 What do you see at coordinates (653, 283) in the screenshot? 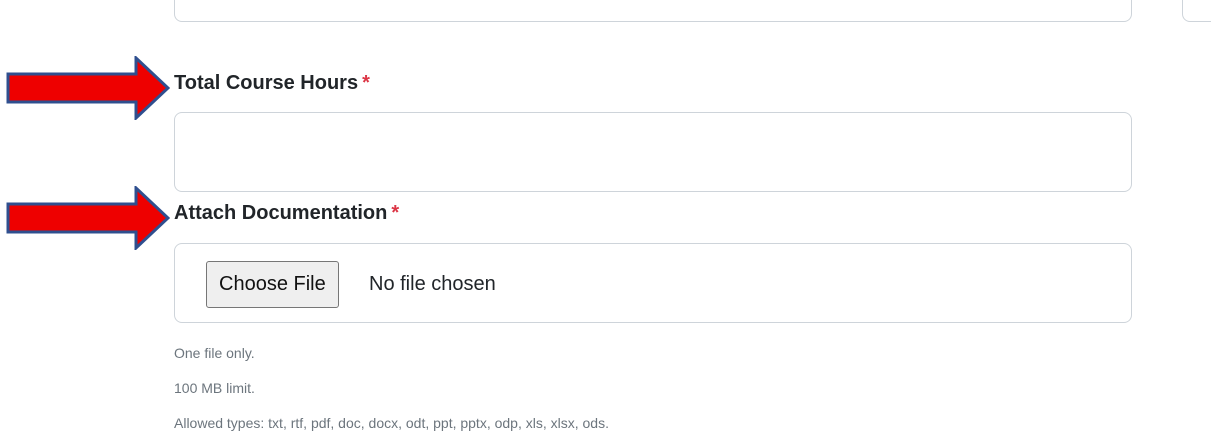
I see `file-upload-field: Choose File No file chosen` at bounding box center [653, 283].